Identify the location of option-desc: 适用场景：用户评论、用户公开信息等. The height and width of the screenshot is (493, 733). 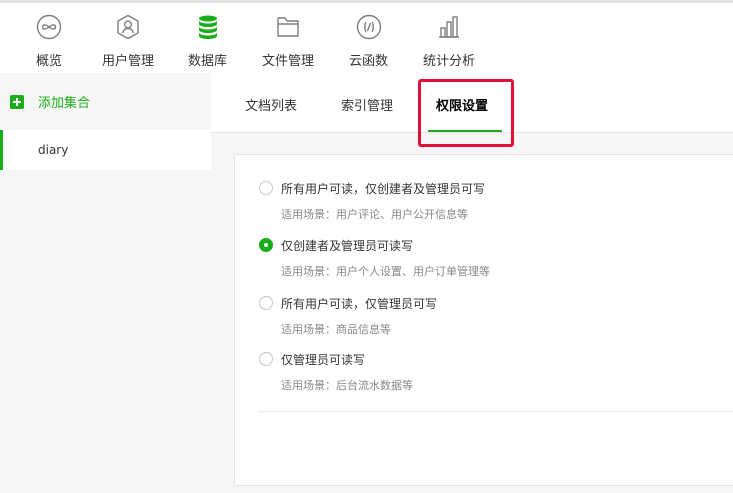
(374, 214).